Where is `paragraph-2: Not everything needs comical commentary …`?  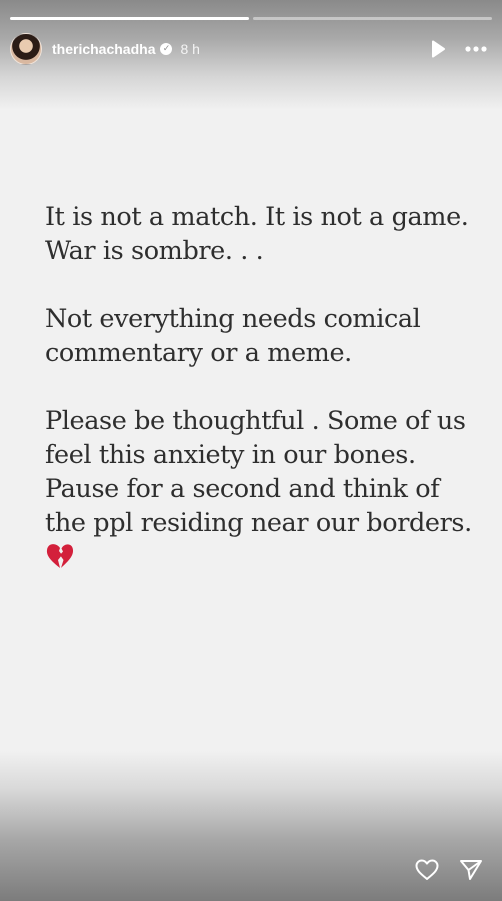
paragraph-2: Not everything needs comical commentary … is located at coordinates (233, 336).